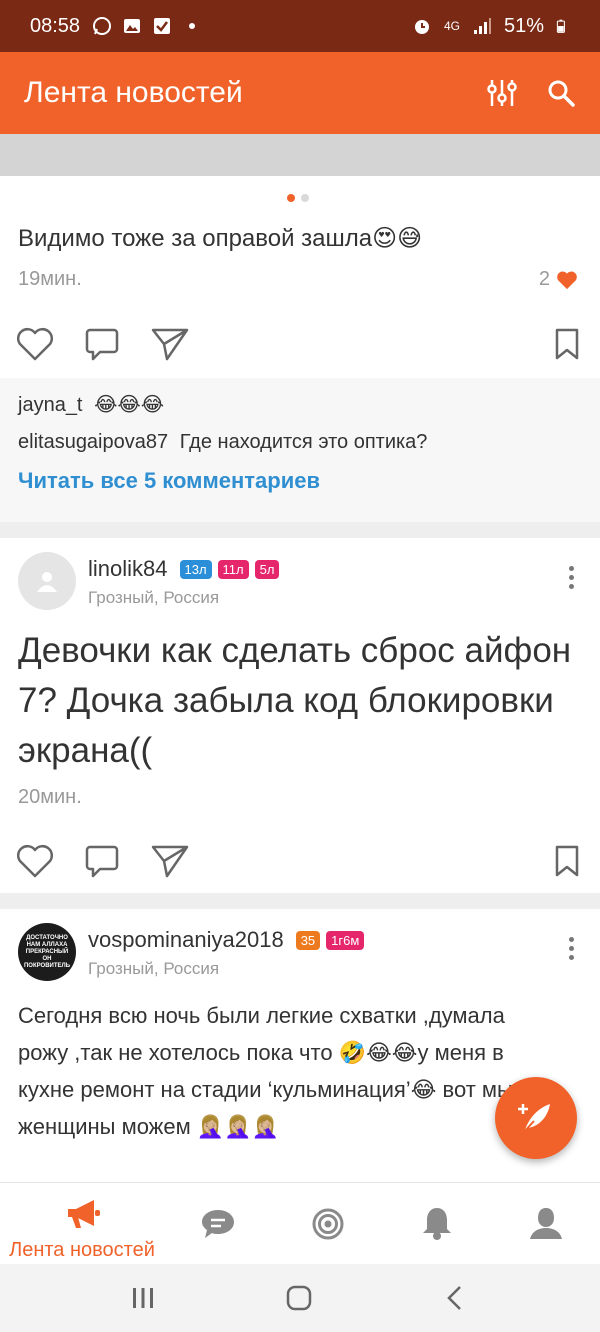 This screenshot has height=1332, width=600. Describe the element at coordinates (544, 279) in the screenshot. I see `likes-count: 2` at that location.